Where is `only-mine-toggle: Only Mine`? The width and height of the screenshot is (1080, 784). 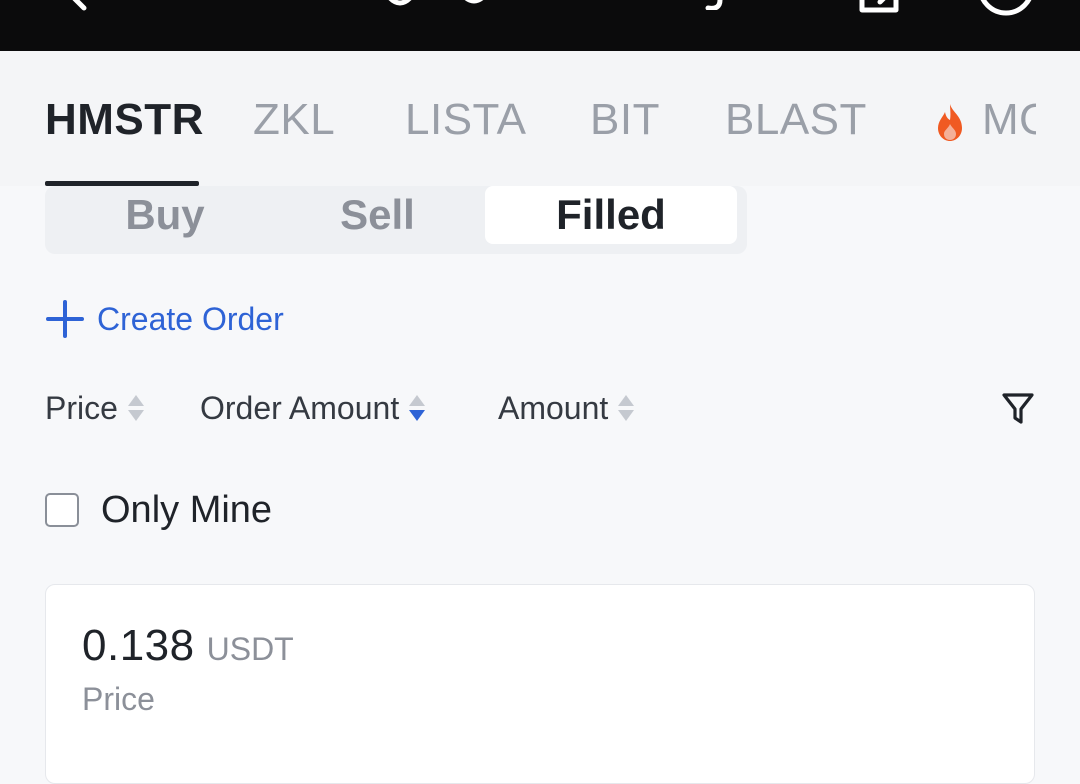
only-mine-toggle: Only Mine is located at coordinates (158, 510).